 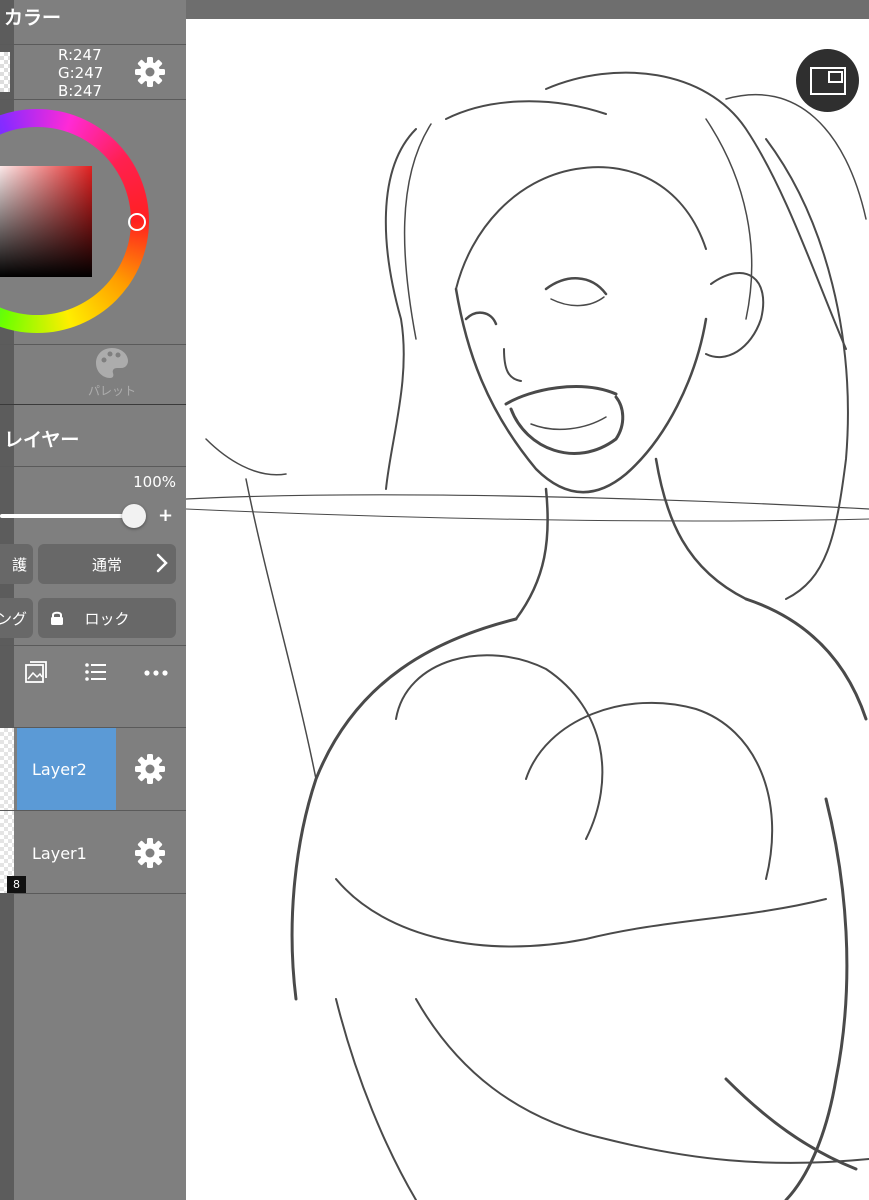 I want to click on layer-name: Layer1, so click(x=59, y=853).